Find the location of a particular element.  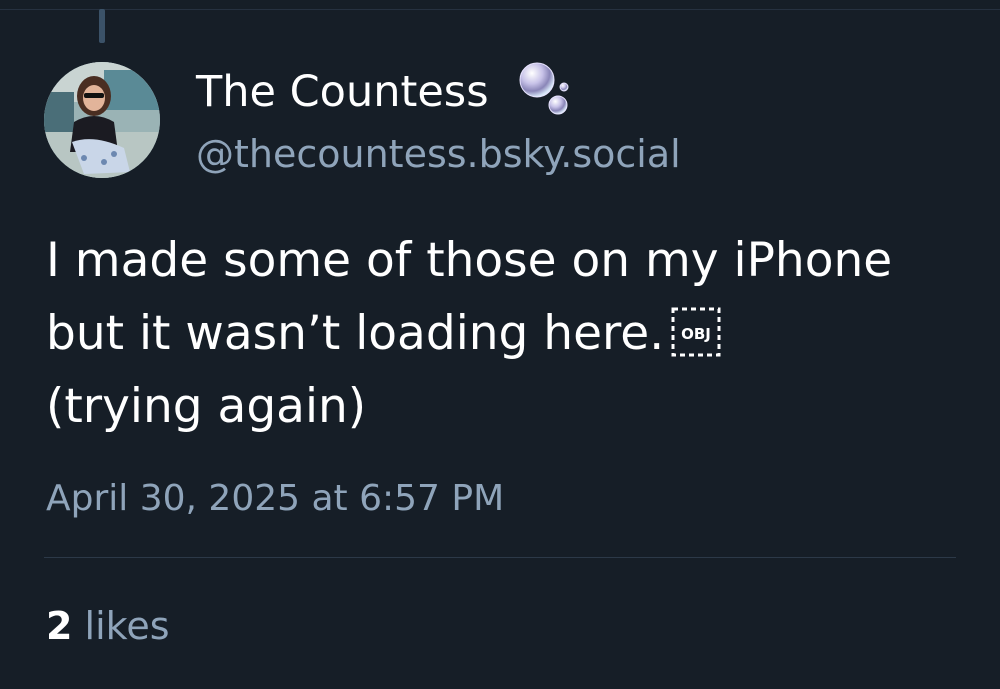

author-display-name: The Countess is located at coordinates (342, 92).